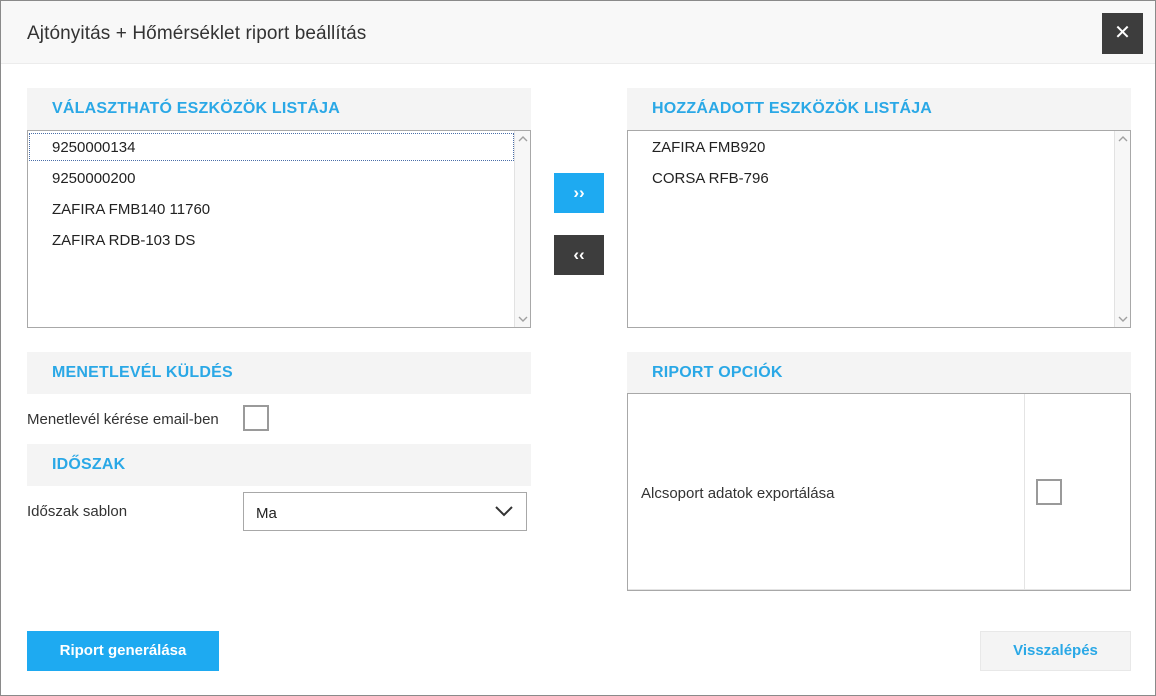  I want to click on report-options-title: RIPORT OPCIÓK, so click(717, 372).